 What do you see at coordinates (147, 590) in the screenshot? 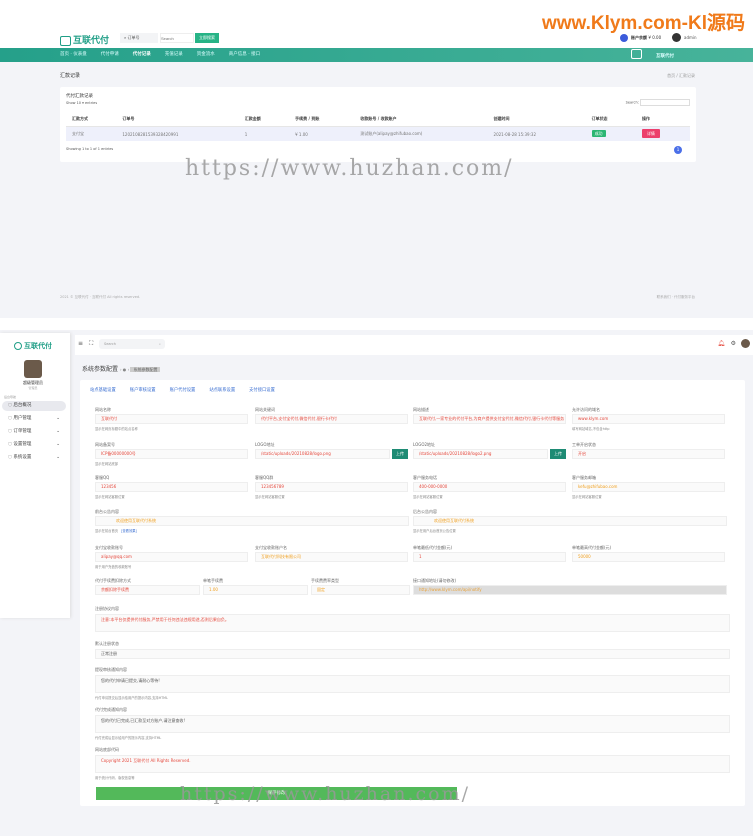
I see `field-input: 余额扣除手续费` at bounding box center [147, 590].